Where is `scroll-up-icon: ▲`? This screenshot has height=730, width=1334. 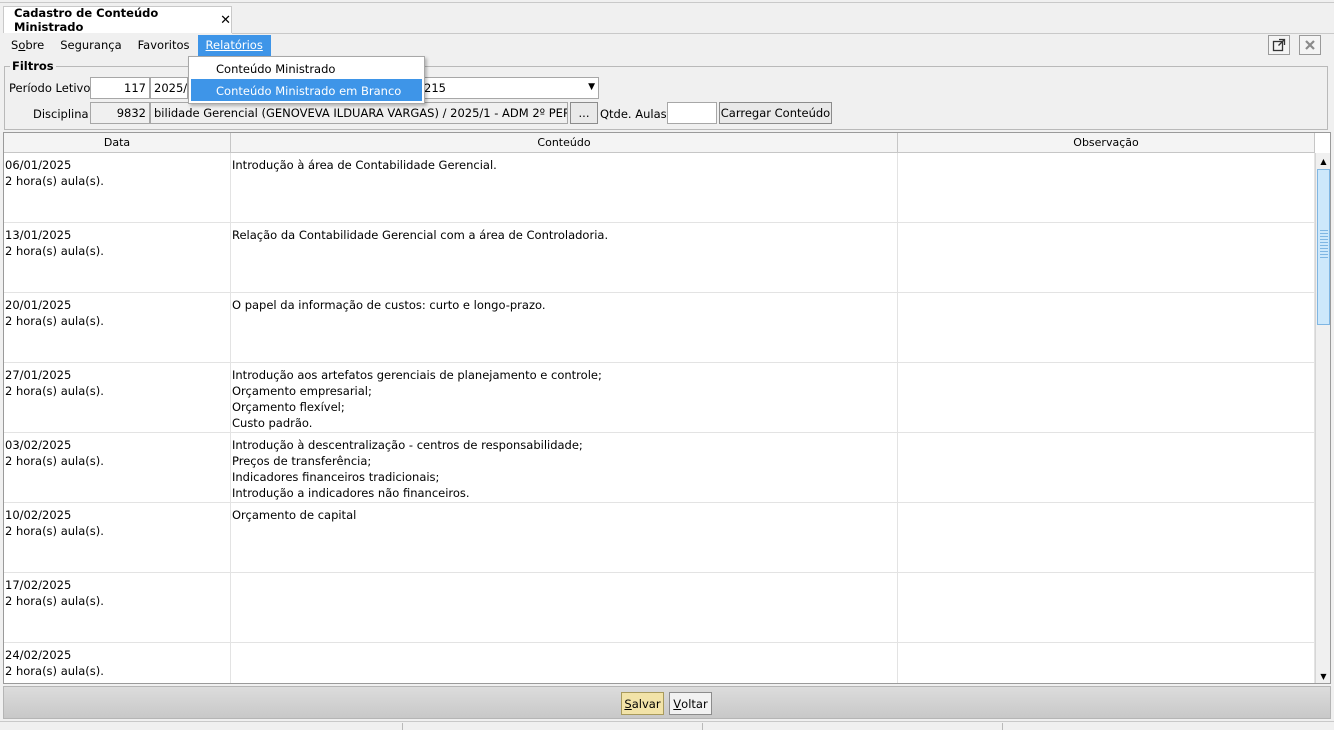
scroll-up-icon: ▲ is located at coordinates (1323, 161).